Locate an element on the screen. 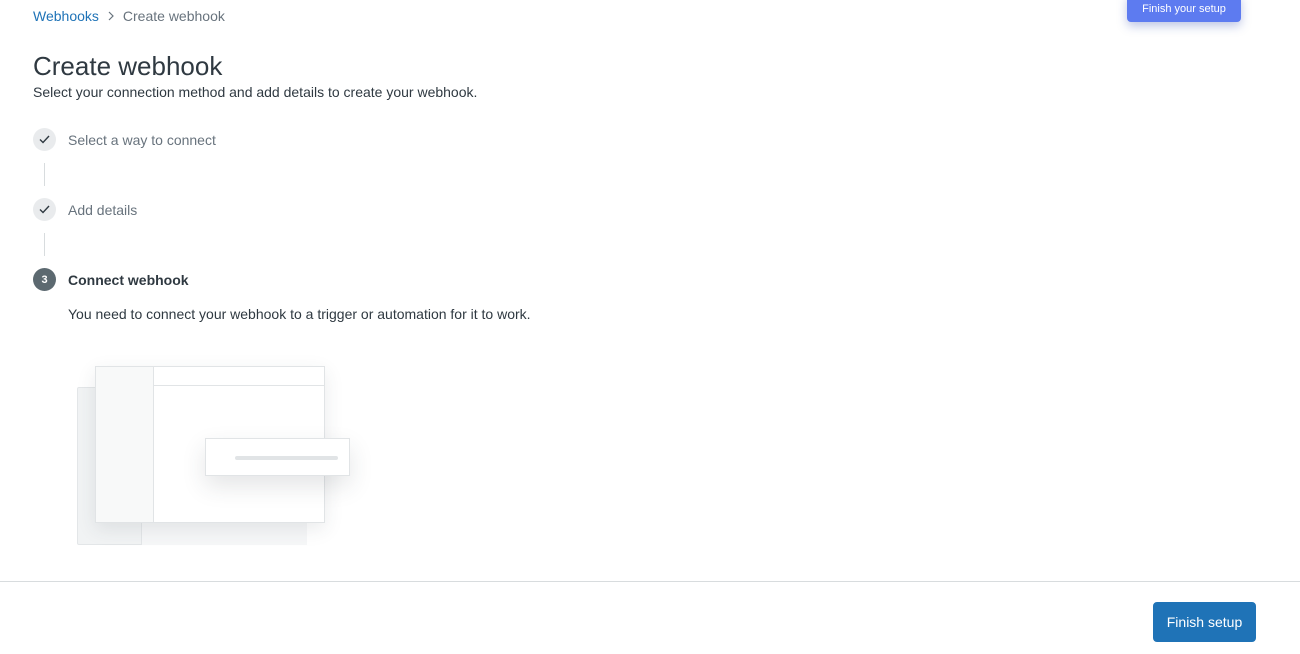  step-add-details: Add details is located at coordinates (85, 209).